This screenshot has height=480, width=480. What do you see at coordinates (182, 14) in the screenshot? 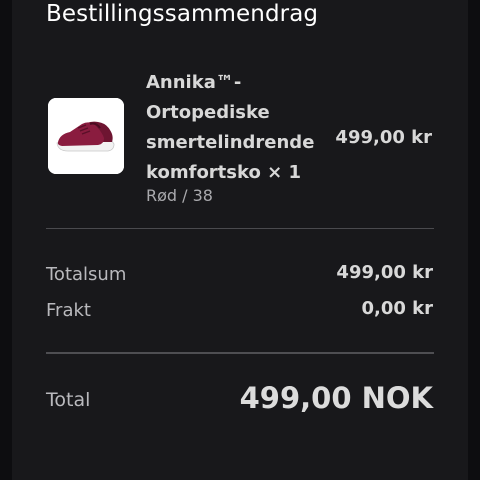
I see `order-summary-title: Bestillingssammendrag` at bounding box center [182, 14].